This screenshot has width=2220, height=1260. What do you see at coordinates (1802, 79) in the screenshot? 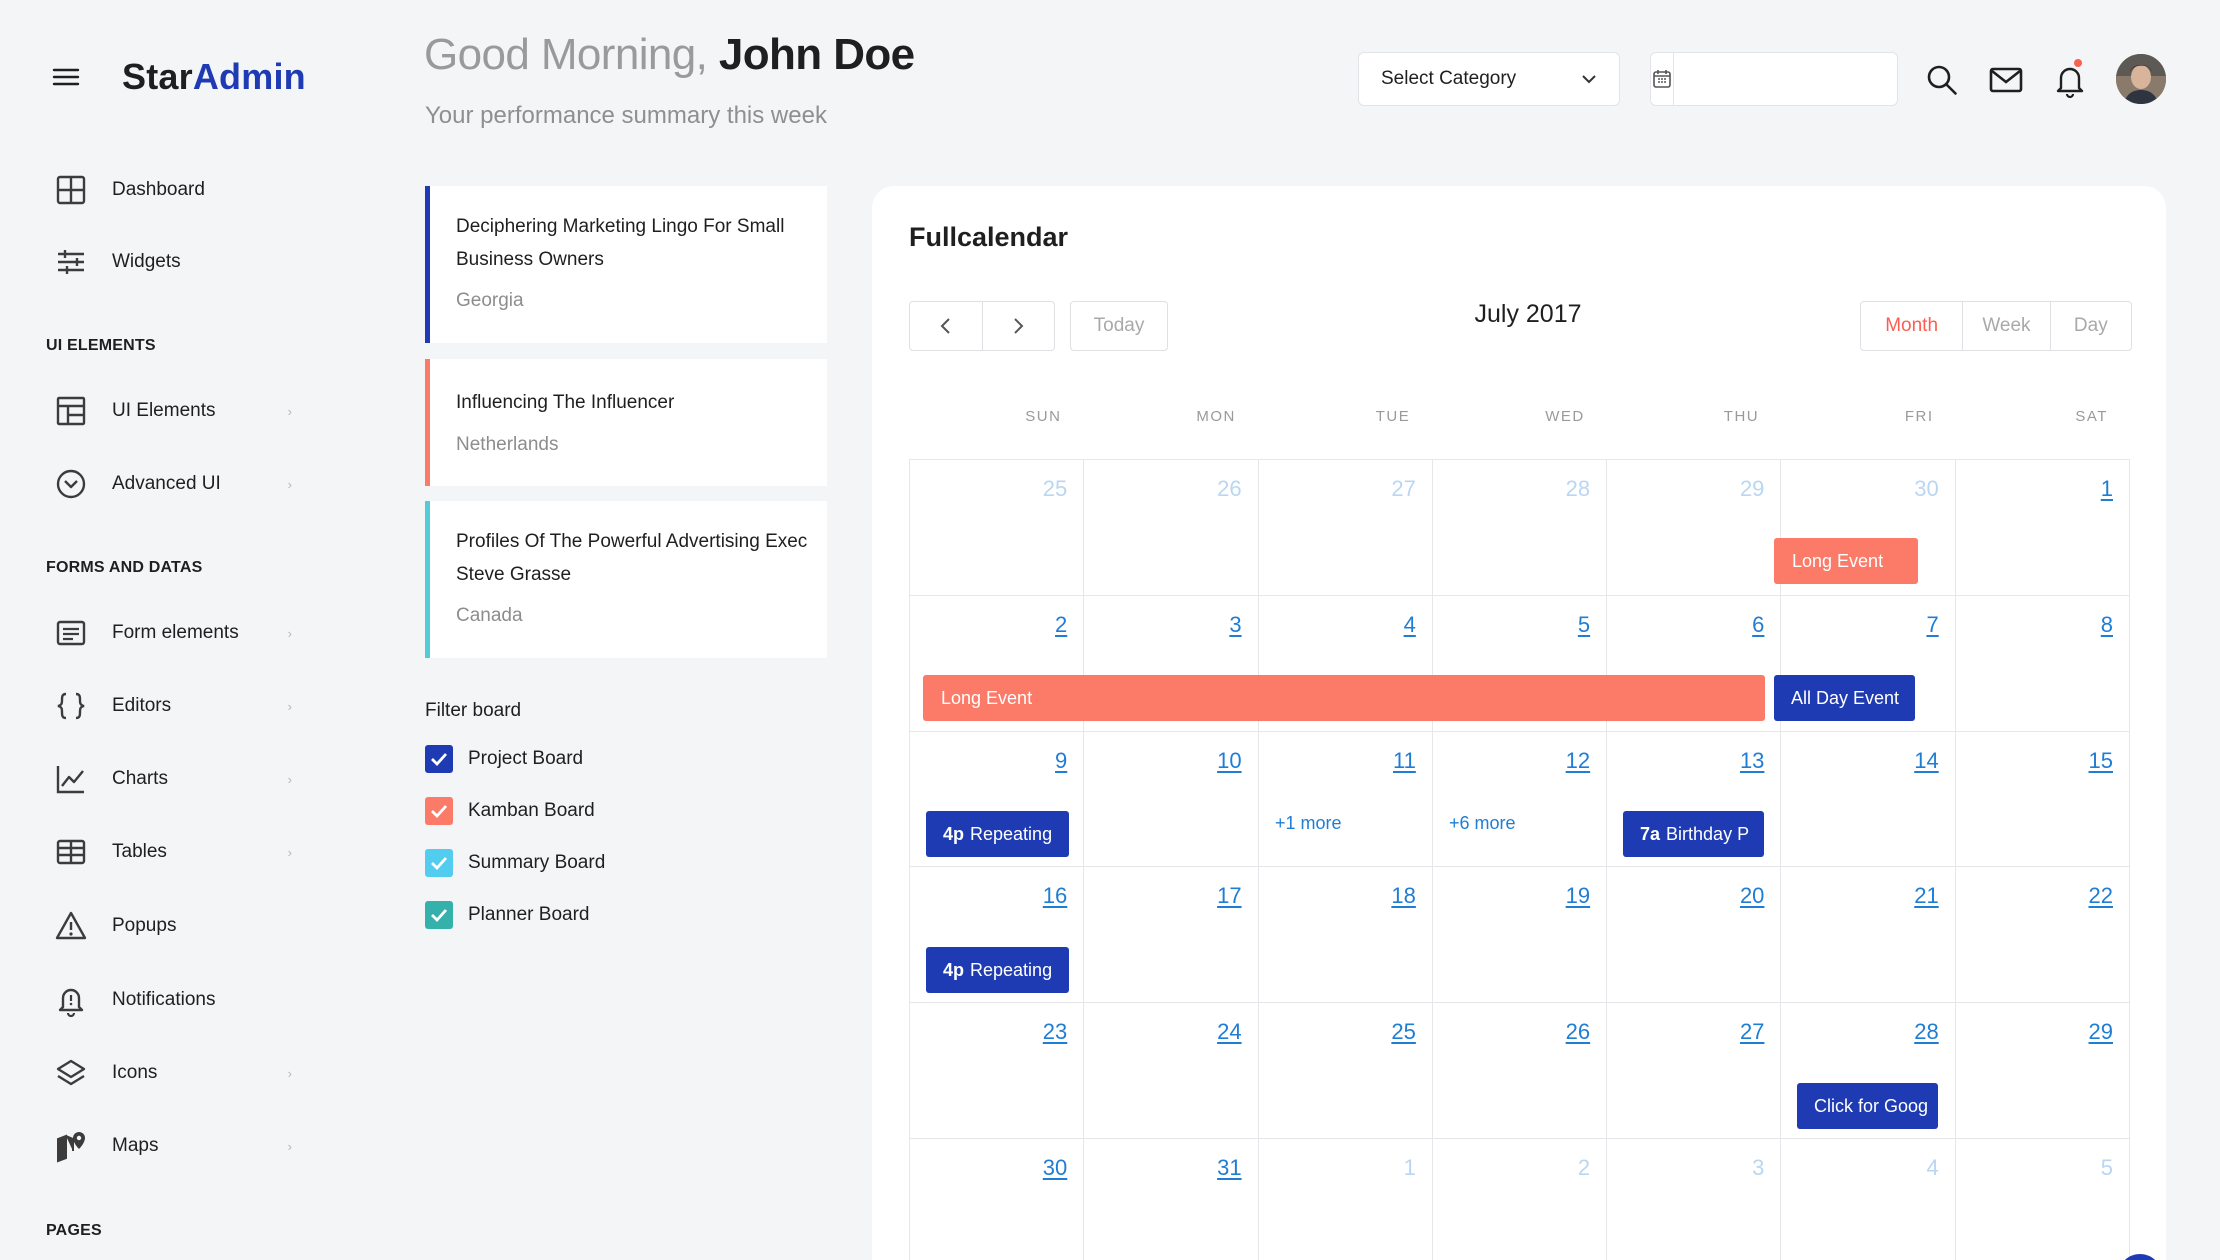
I see `date-input` at bounding box center [1802, 79].